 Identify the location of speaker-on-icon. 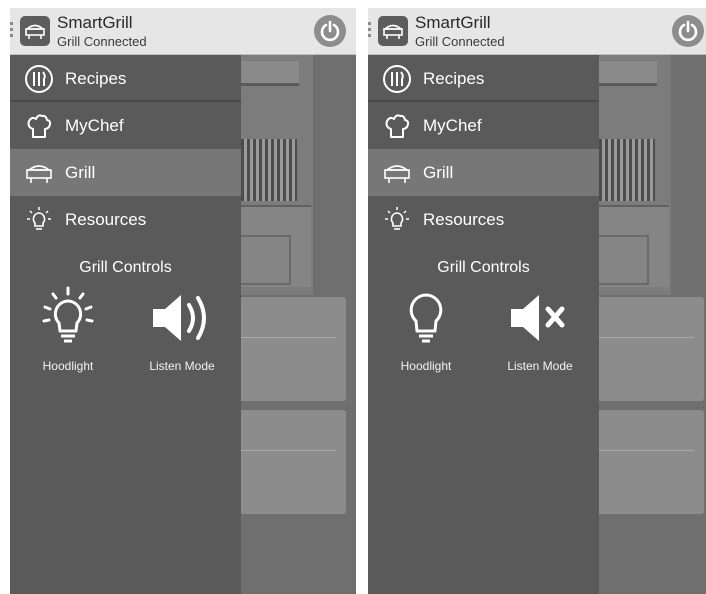
(179, 318).